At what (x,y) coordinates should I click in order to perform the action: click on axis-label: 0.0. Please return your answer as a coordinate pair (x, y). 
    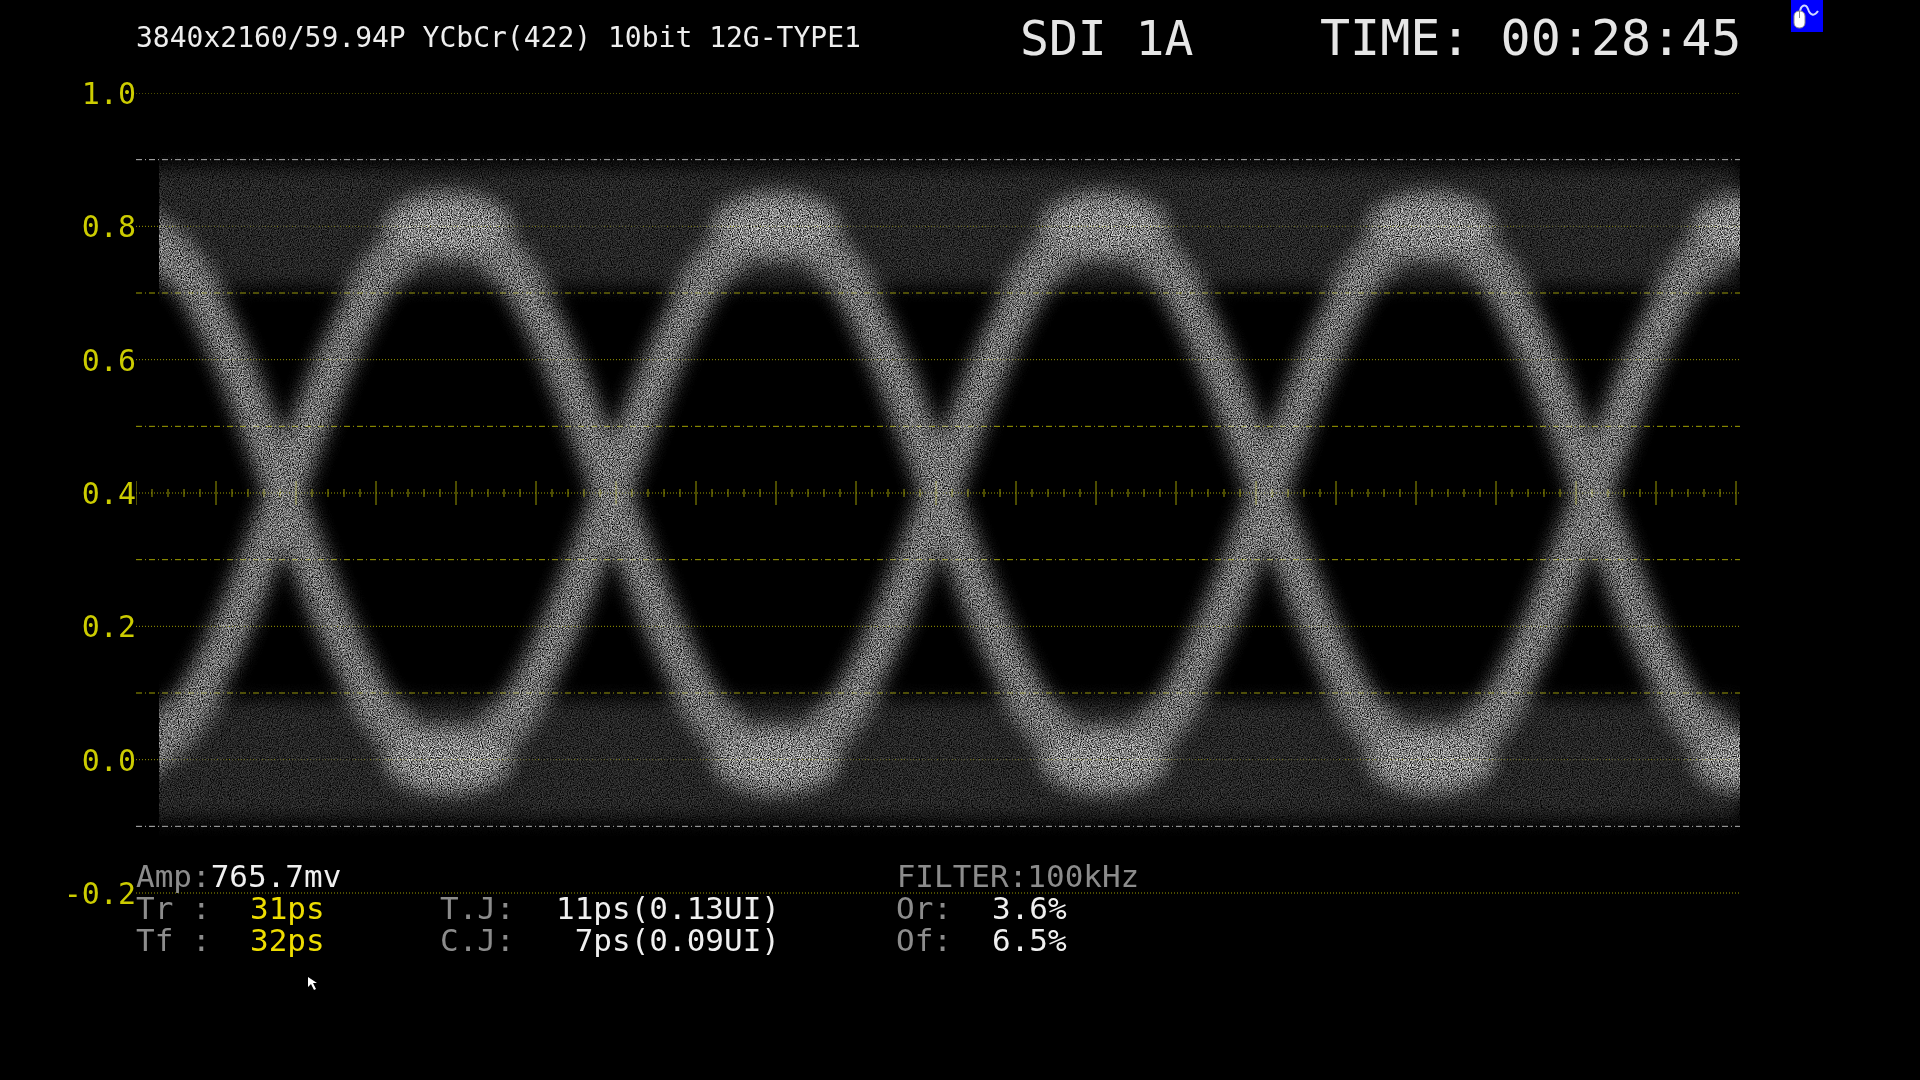
    Looking at the image, I should click on (108, 760).